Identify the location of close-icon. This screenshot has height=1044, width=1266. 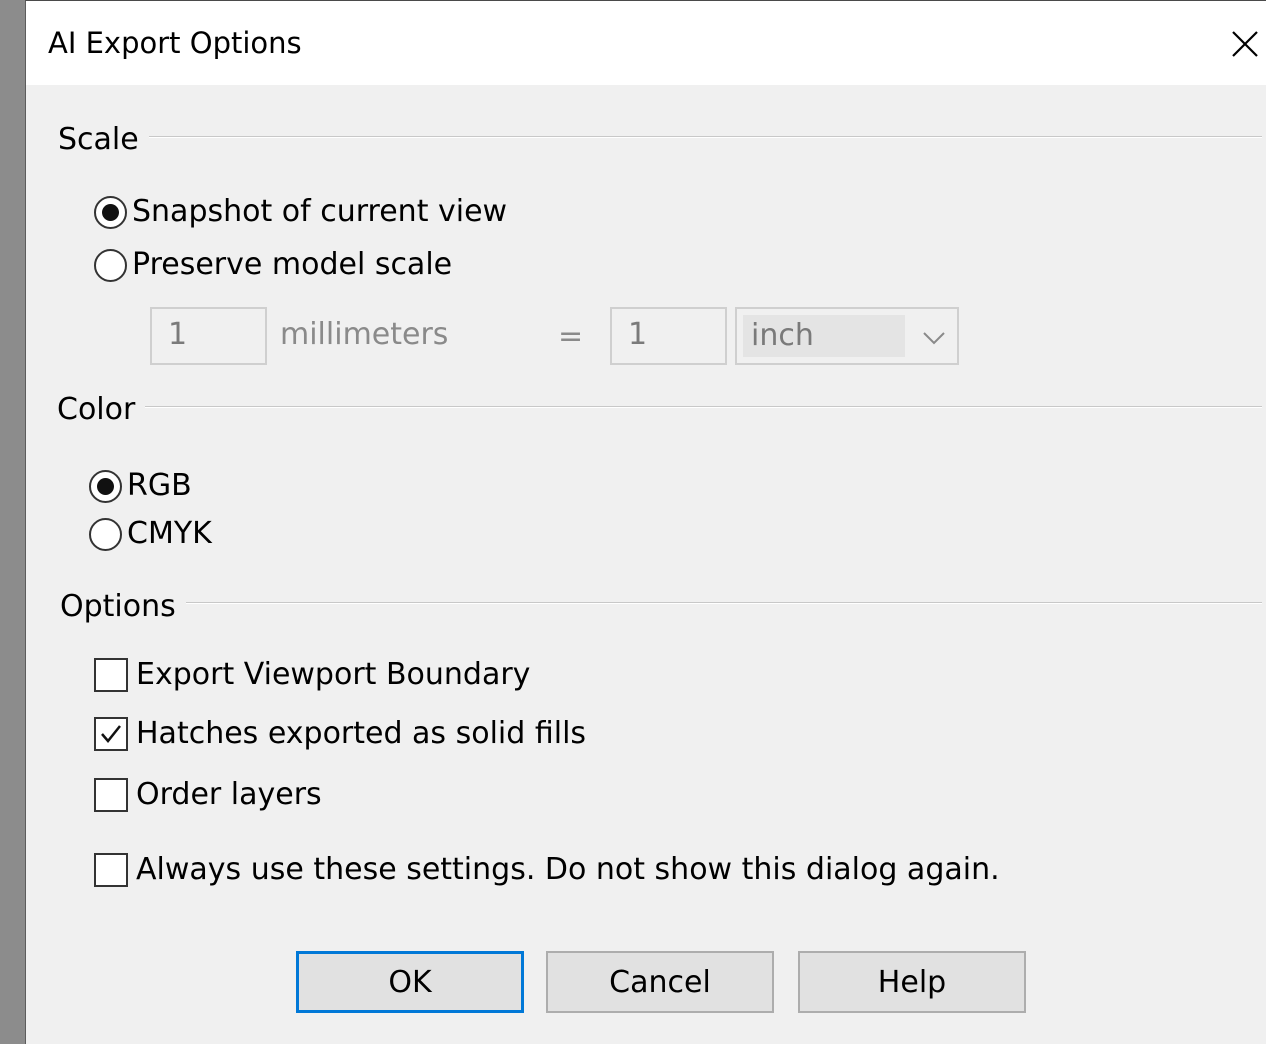
(1244, 44).